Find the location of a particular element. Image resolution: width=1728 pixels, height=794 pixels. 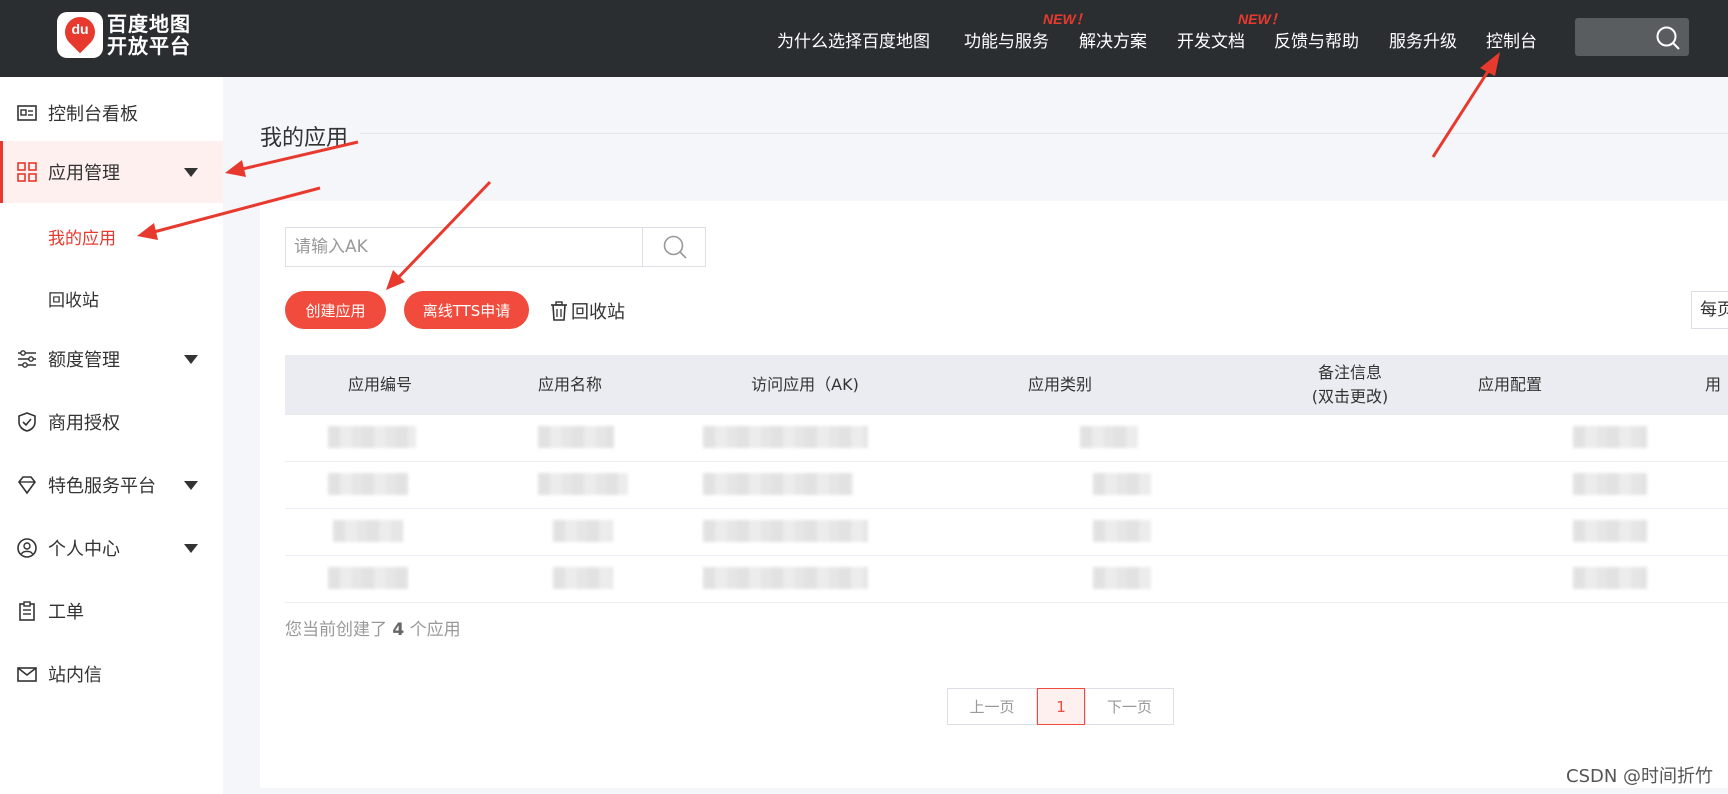

sidebar-item-label: 控制台看板 is located at coordinates (93, 114).